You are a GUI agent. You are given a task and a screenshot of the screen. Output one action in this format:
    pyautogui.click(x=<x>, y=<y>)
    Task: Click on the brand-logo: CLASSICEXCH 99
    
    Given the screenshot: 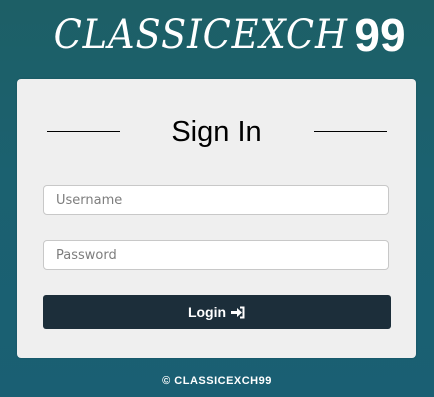 What is the action you would take?
    pyautogui.click(x=217, y=35)
    